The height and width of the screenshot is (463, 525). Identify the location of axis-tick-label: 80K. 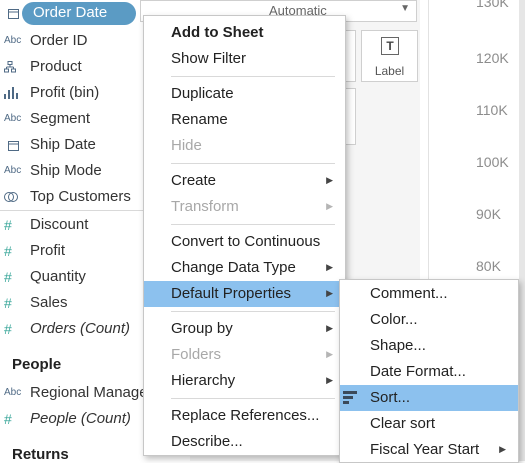
(488, 266).